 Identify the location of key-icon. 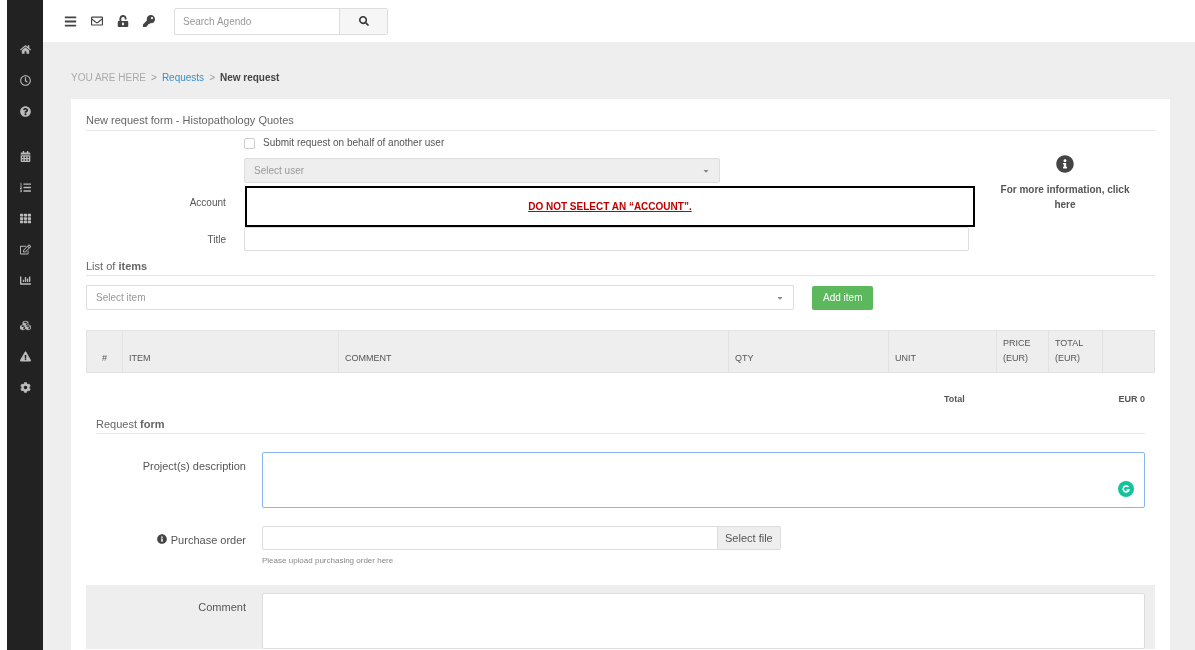
(149, 21).